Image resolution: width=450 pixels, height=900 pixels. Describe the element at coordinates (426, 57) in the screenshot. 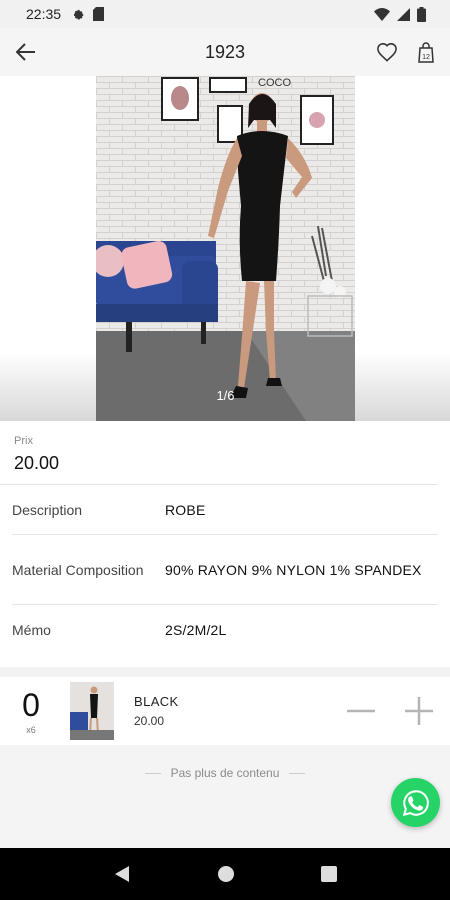

I see `svg-text: 12` at that location.